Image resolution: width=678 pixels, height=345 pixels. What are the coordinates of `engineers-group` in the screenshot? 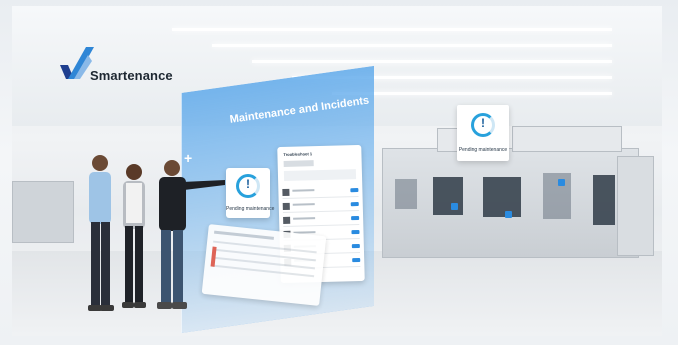 It's located at (156, 233).